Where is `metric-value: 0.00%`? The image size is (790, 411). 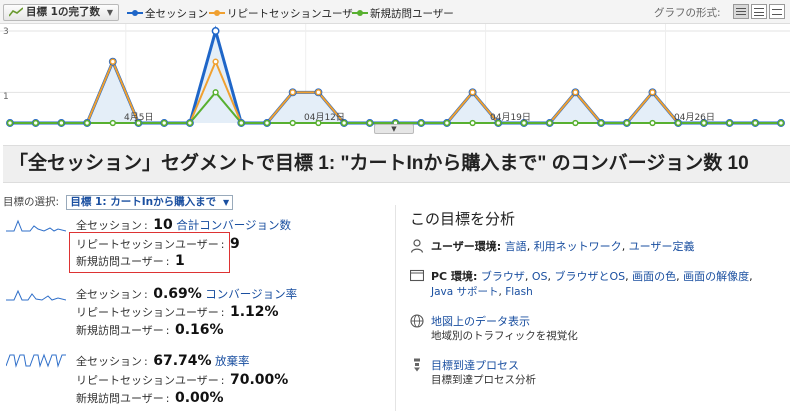 metric-value: 0.00% is located at coordinates (199, 398).